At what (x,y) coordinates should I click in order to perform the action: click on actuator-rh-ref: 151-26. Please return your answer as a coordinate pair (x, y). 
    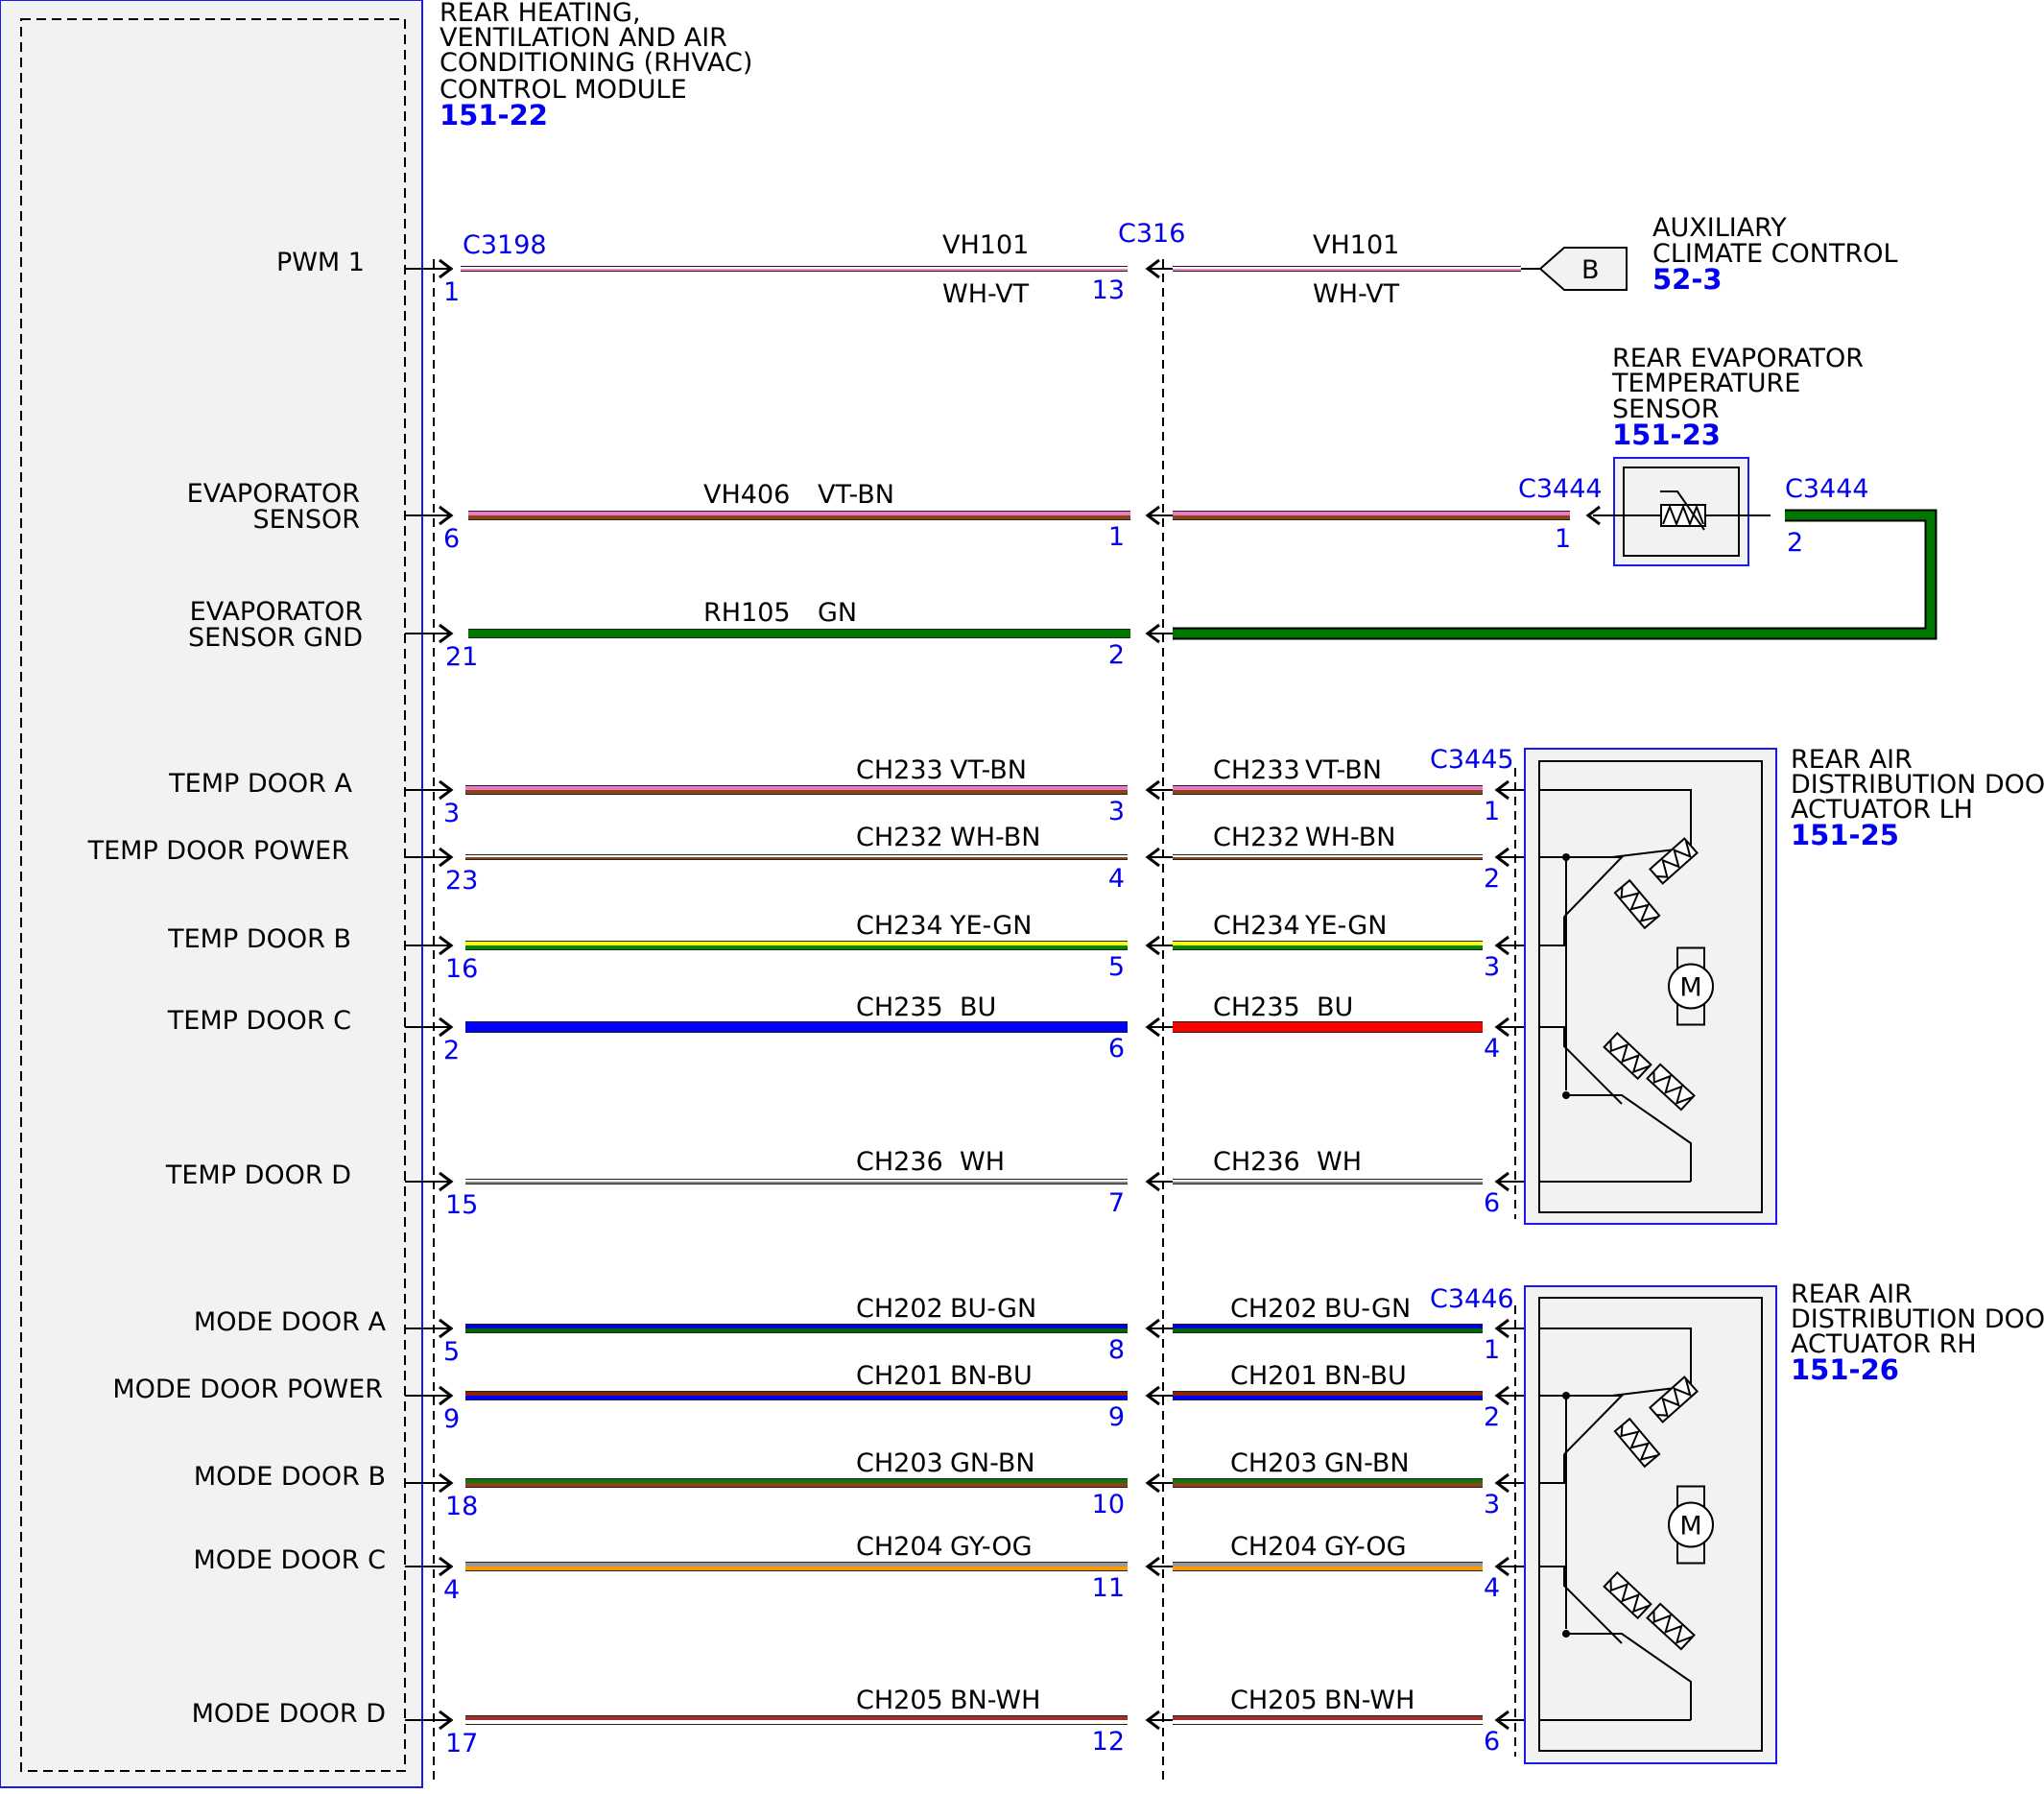
    Looking at the image, I should click on (1845, 1369).